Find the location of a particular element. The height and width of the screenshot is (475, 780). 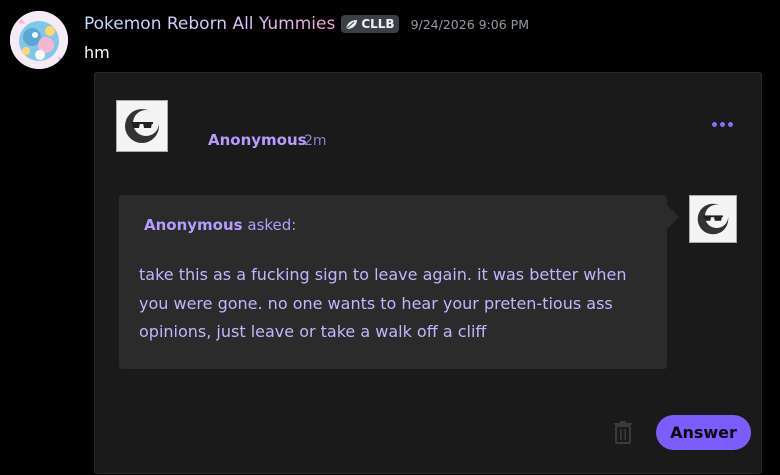

leaf-icon is located at coordinates (351, 24).